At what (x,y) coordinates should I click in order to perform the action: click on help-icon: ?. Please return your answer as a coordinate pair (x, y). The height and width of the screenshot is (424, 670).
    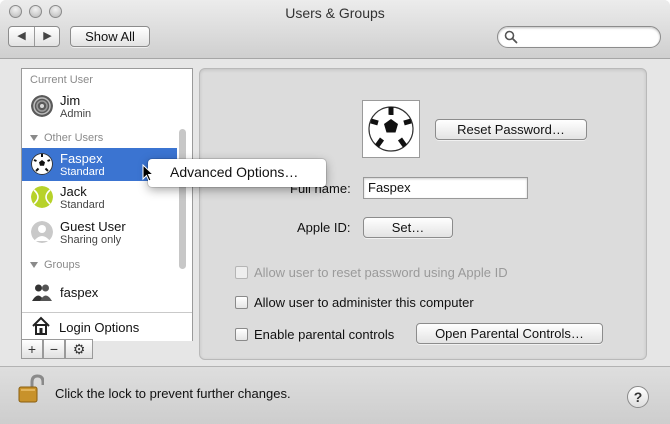
    Looking at the image, I should click on (638, 397).